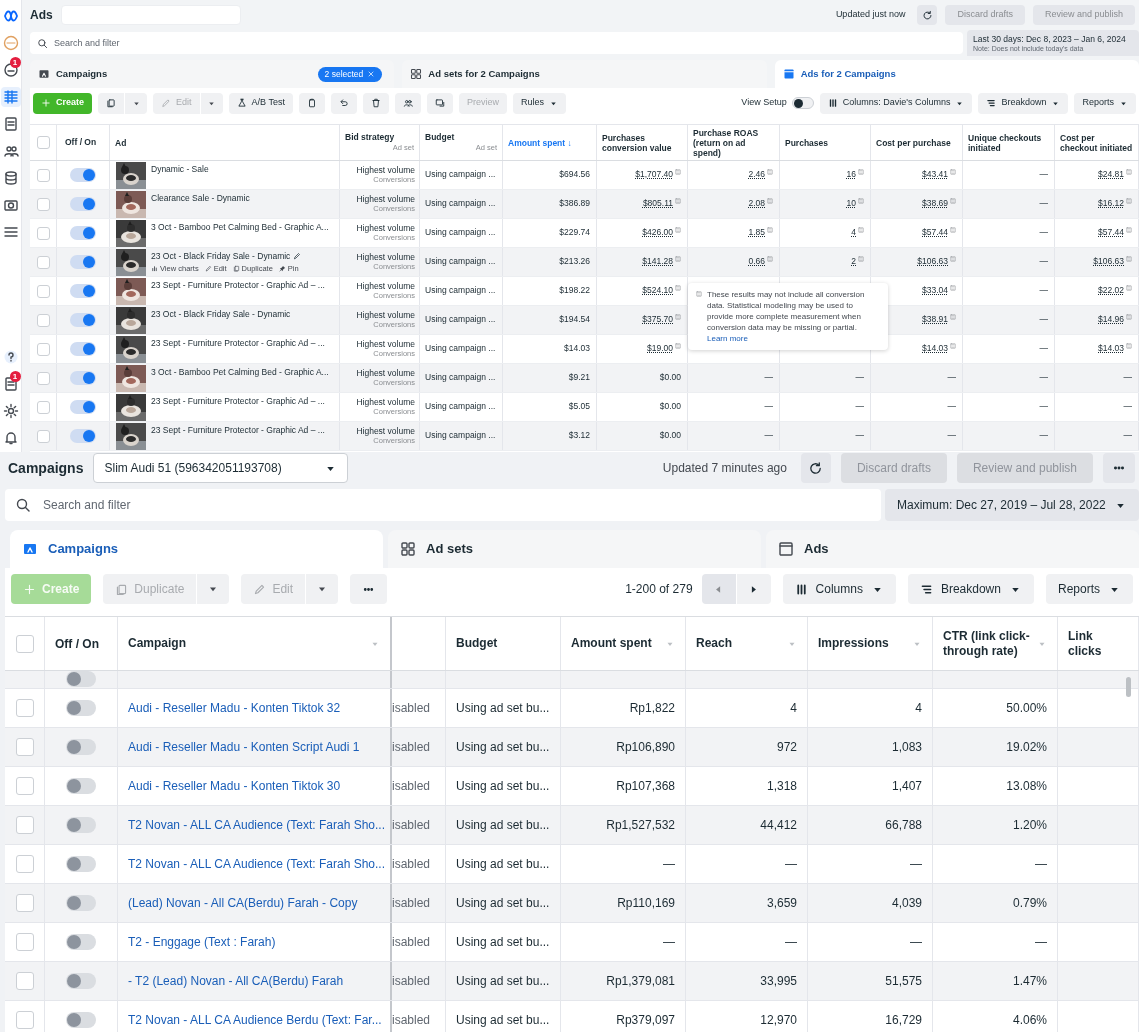 This screenshot has width=1139, height=1032. I want to click on column-header: Amount spent, so click(611, 643).